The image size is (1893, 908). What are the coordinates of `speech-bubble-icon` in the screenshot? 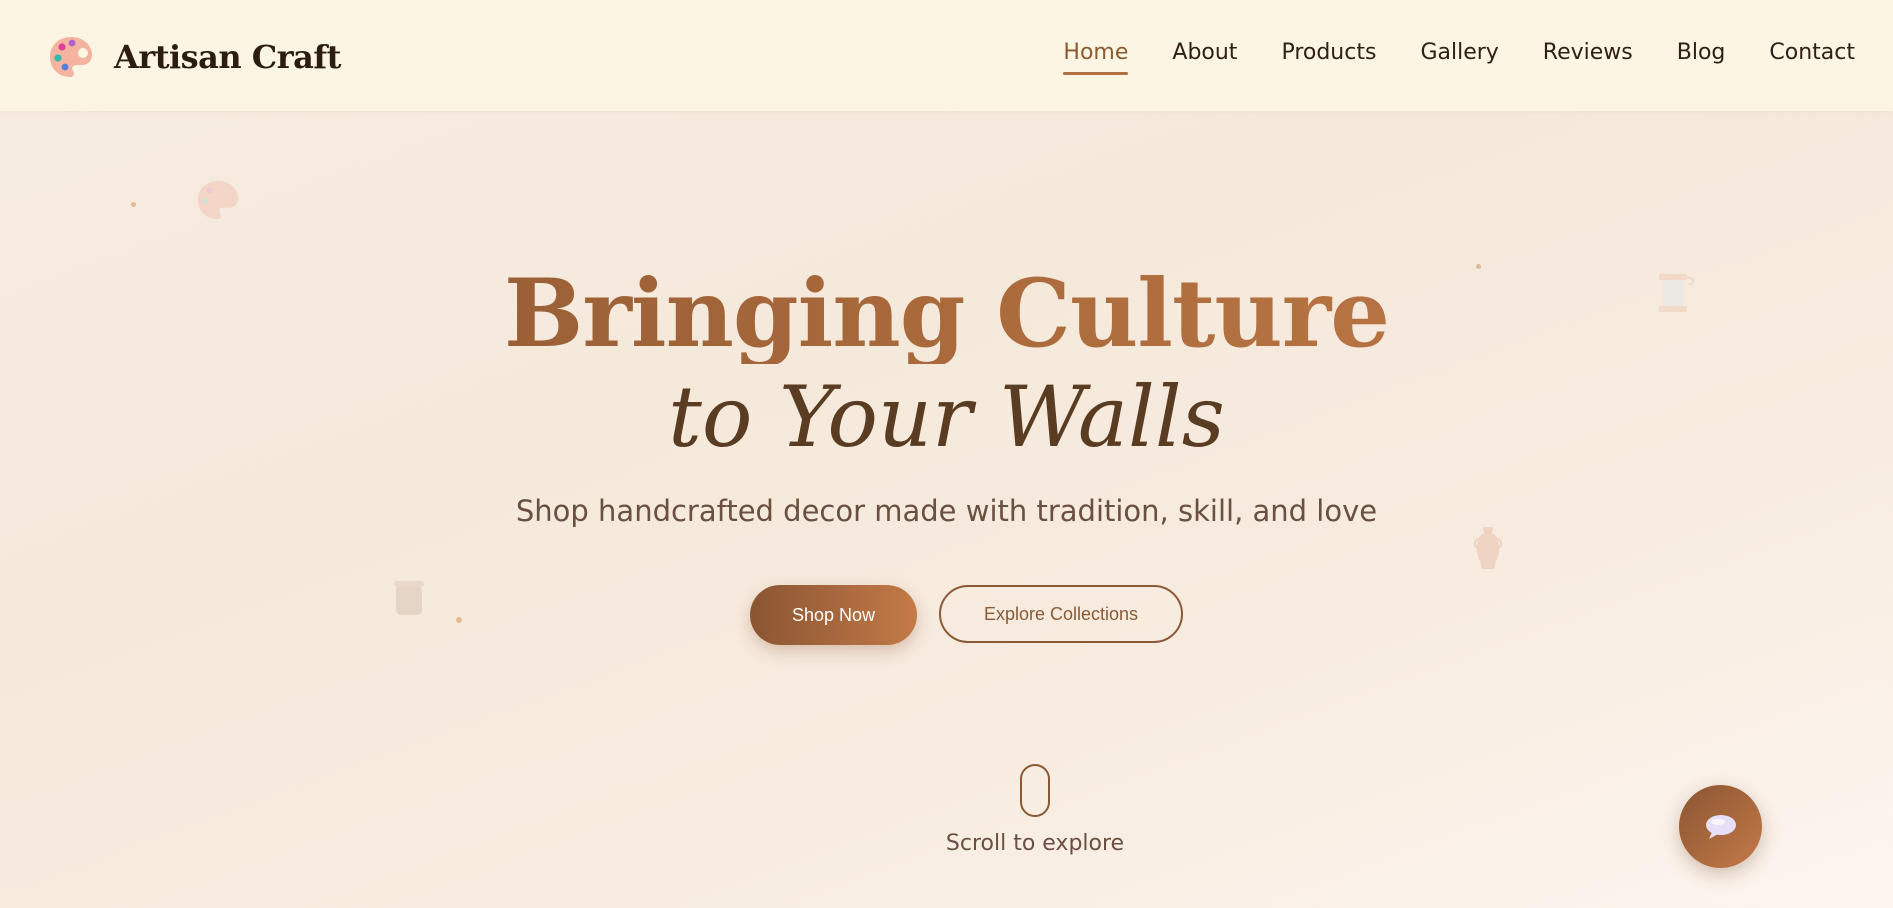 It's located at (1720, 826).